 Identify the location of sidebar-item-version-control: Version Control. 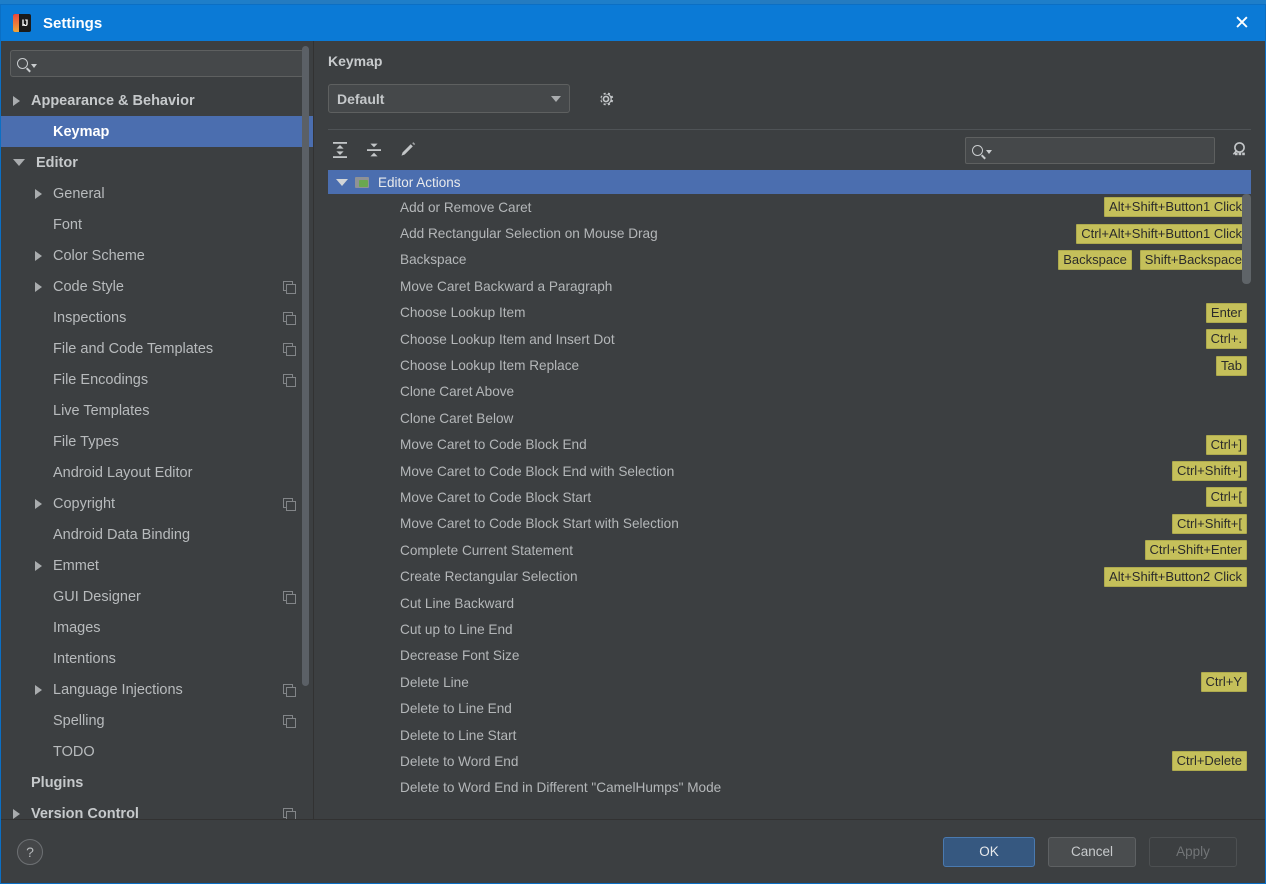
(157, 808).